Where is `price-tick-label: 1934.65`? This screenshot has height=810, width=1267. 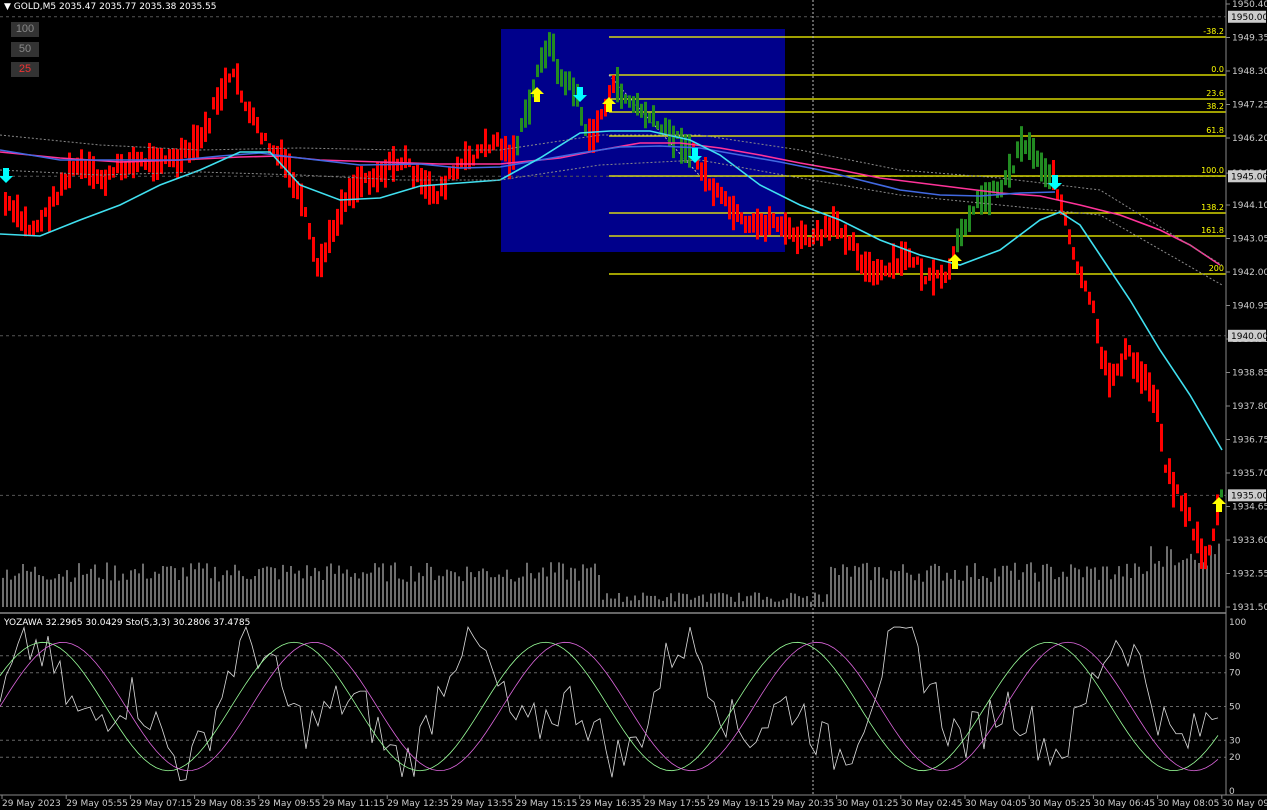 price-tick-label: 1934.65 is located at coordinates (1249, 508).